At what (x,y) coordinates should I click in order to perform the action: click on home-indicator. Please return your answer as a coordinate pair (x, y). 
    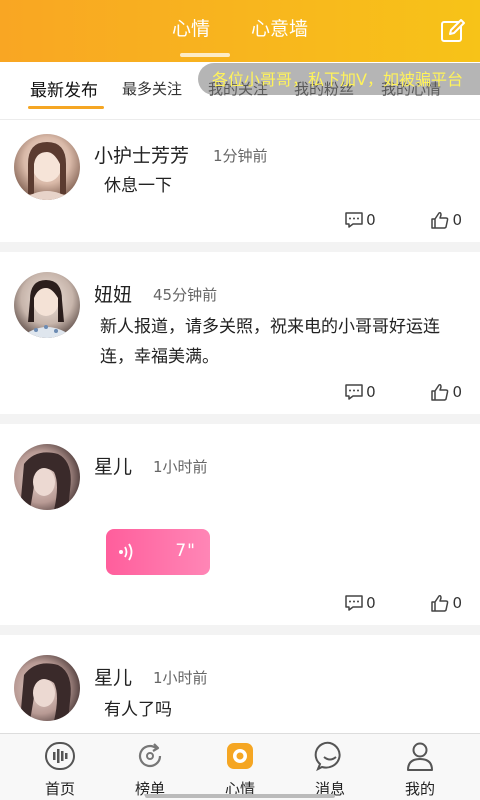
    Looking at the image, I should click on (240, 796).